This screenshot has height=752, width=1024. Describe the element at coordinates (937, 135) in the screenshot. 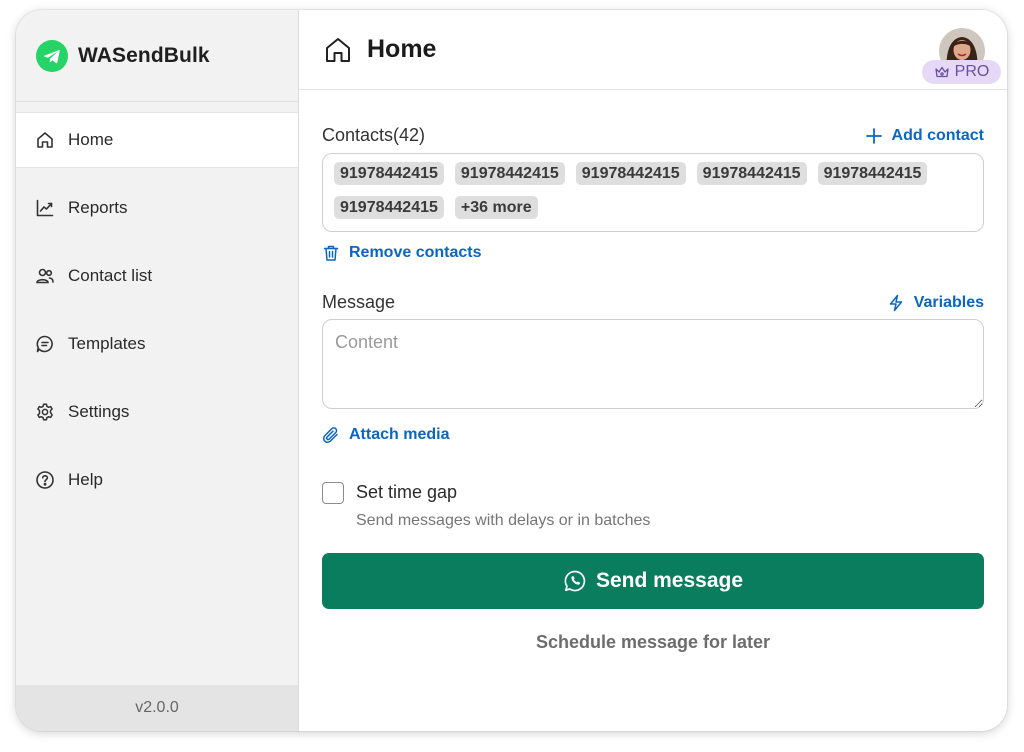

I see `add-contact-label: Add contact` at that location.